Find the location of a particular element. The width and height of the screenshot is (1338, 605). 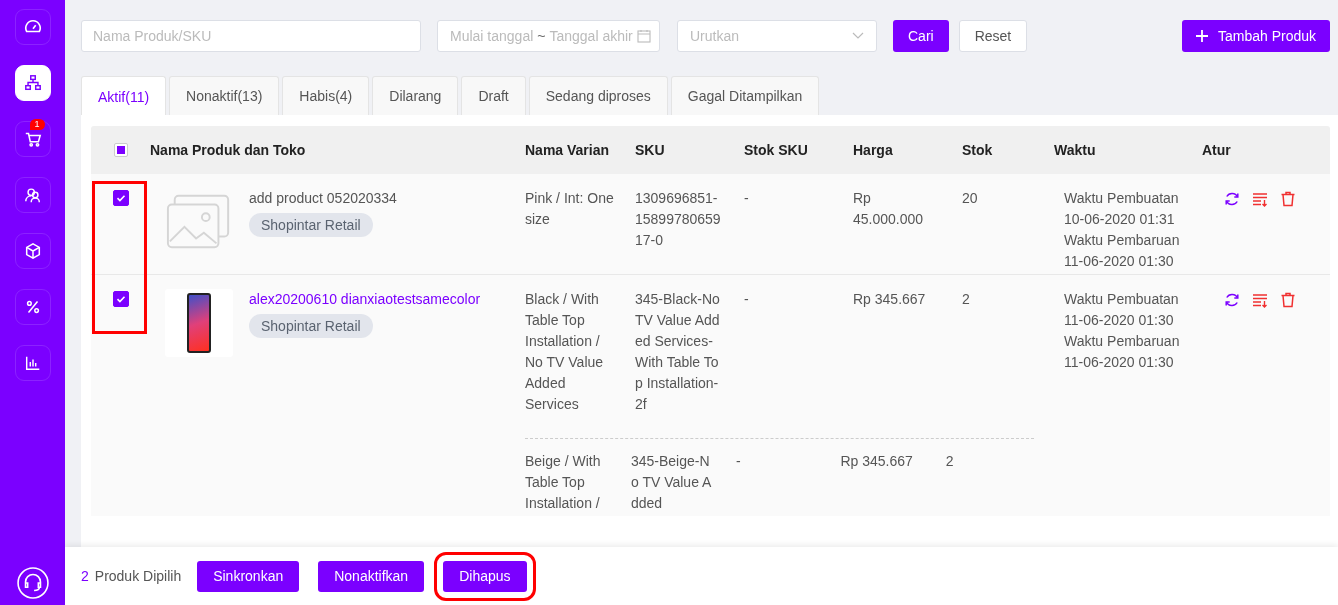

bulk-action-button: Dihapus is located at coordinates (485, 576).